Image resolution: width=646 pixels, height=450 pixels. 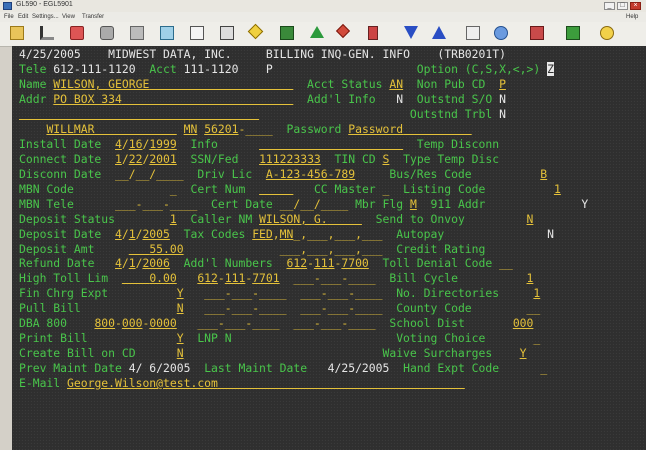 I want to click on name-field: WILSON, GEORGE, so click(x=101, y=84).